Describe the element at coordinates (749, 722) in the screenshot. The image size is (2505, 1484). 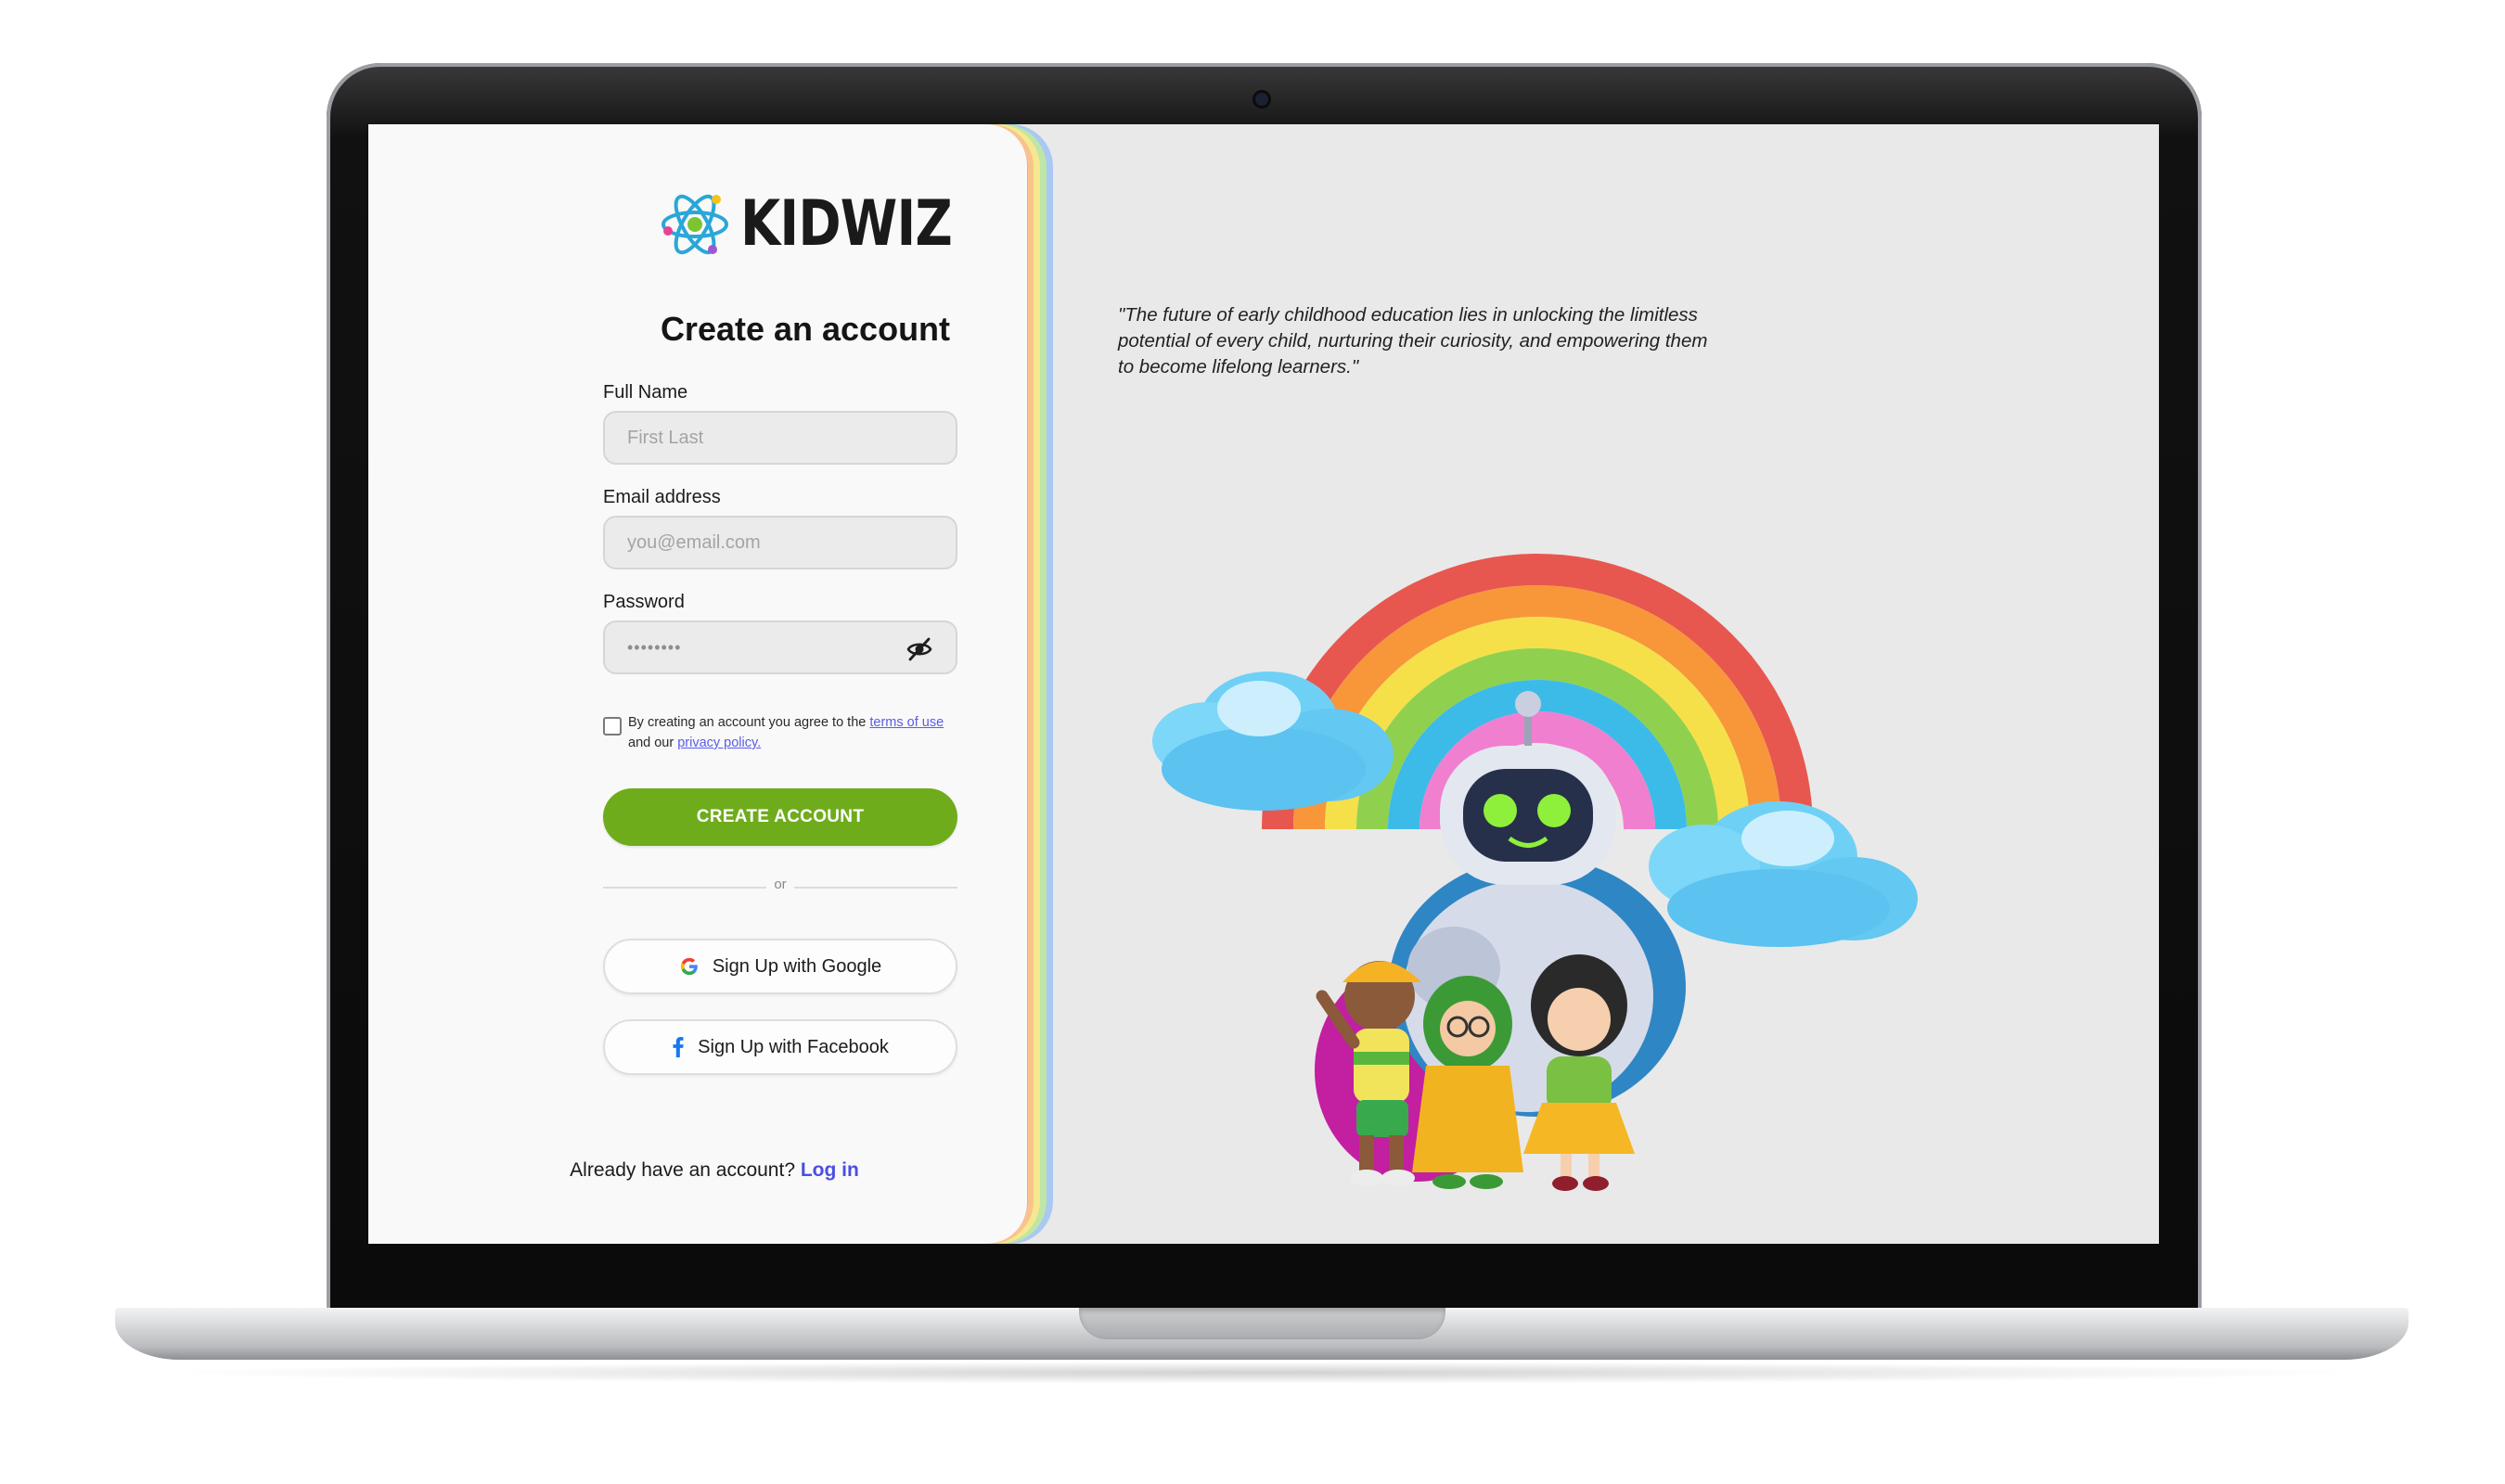
I see `terms-text-before: By creating an account you agree to the` at that location.